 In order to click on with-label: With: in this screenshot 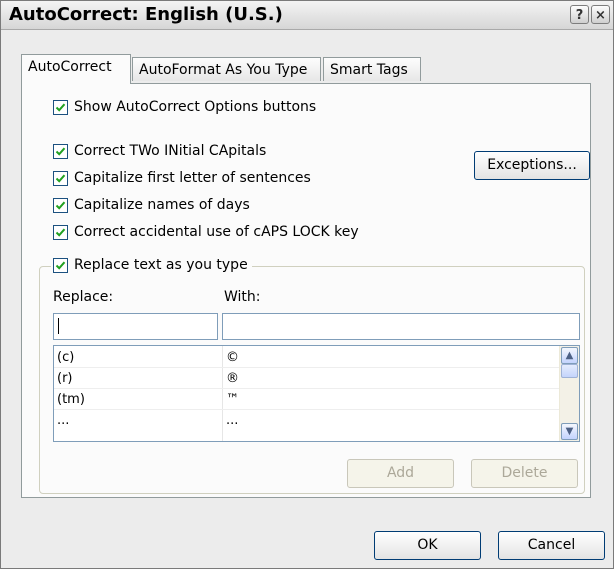, I will do `click(242, 297)`.